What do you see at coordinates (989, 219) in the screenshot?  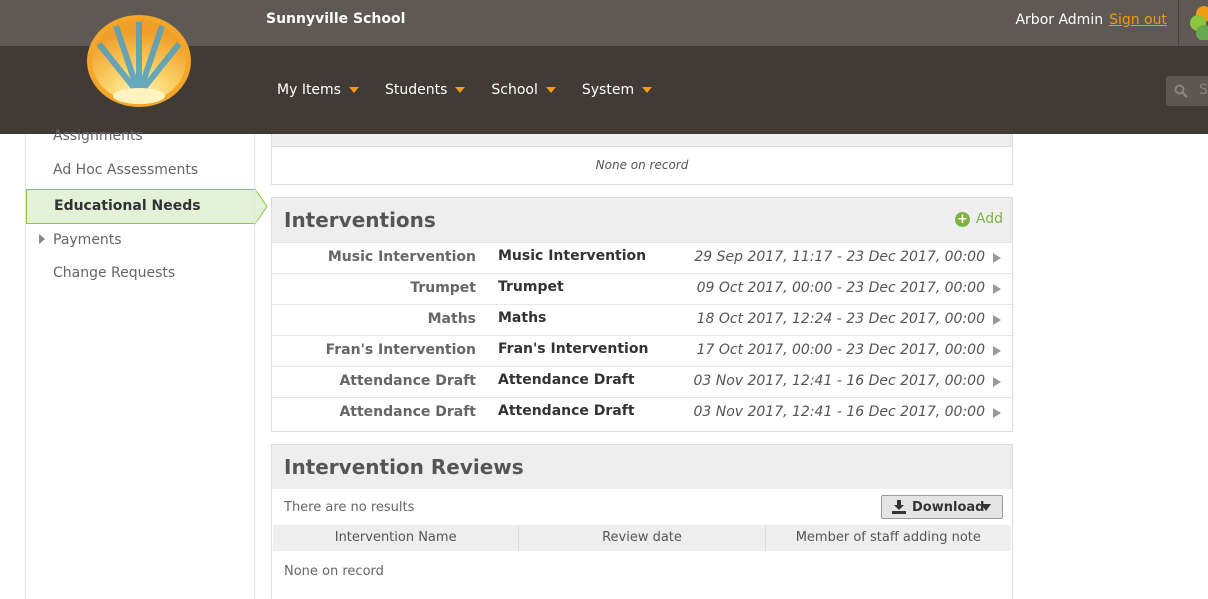 I see `add-label: Add` at bounding box center [989, 219].